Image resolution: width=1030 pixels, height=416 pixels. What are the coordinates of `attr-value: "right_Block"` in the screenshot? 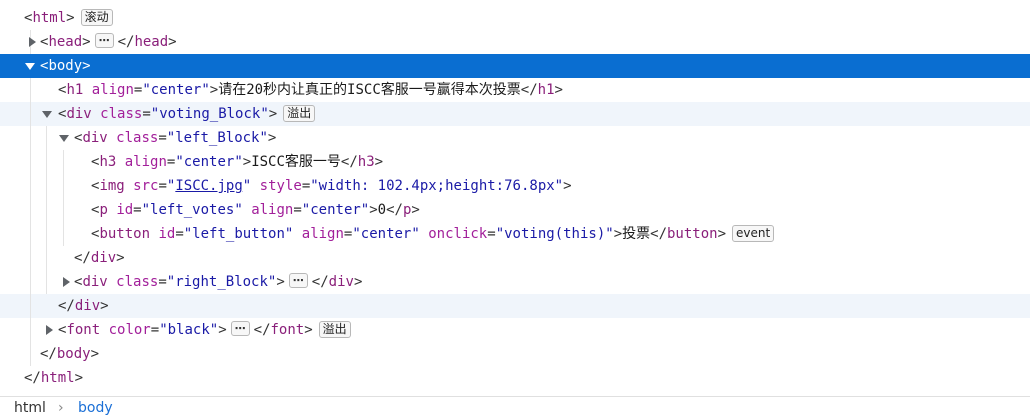 It's located at (221, 282).